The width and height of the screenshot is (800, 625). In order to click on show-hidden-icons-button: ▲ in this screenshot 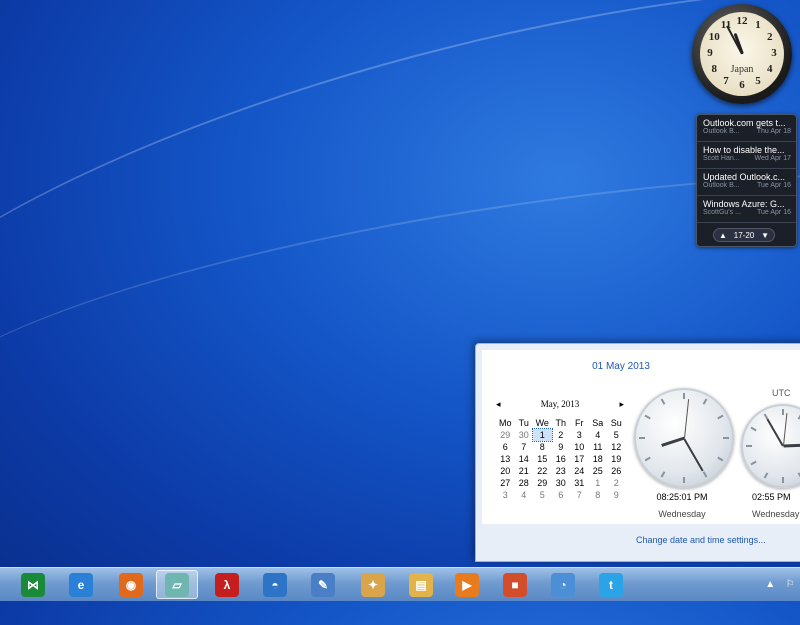, I will do `click(770, 584)`.